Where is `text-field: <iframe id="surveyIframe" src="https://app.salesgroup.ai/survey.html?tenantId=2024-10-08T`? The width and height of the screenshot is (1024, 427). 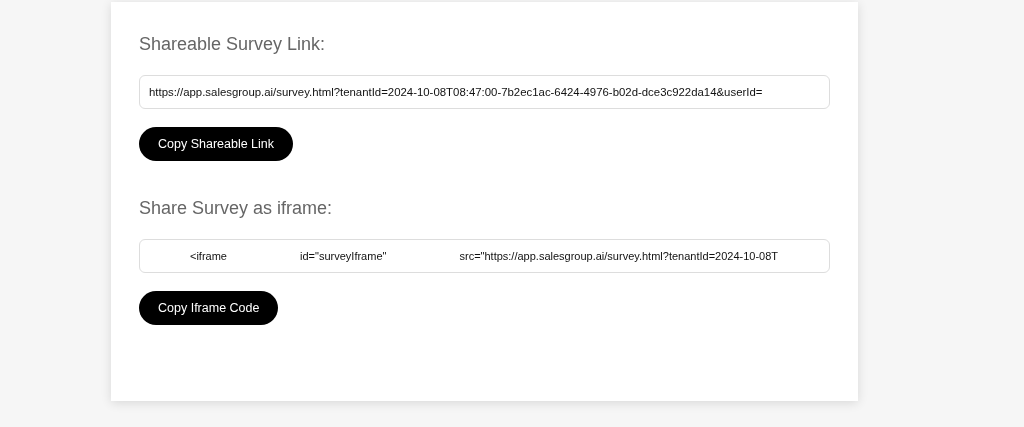 text-field: <iframe id="surveyIframe" src="https://app.salesgroup.ai/survey.html?tenantId=2024-10-08T is located at coordinates (484, 256).